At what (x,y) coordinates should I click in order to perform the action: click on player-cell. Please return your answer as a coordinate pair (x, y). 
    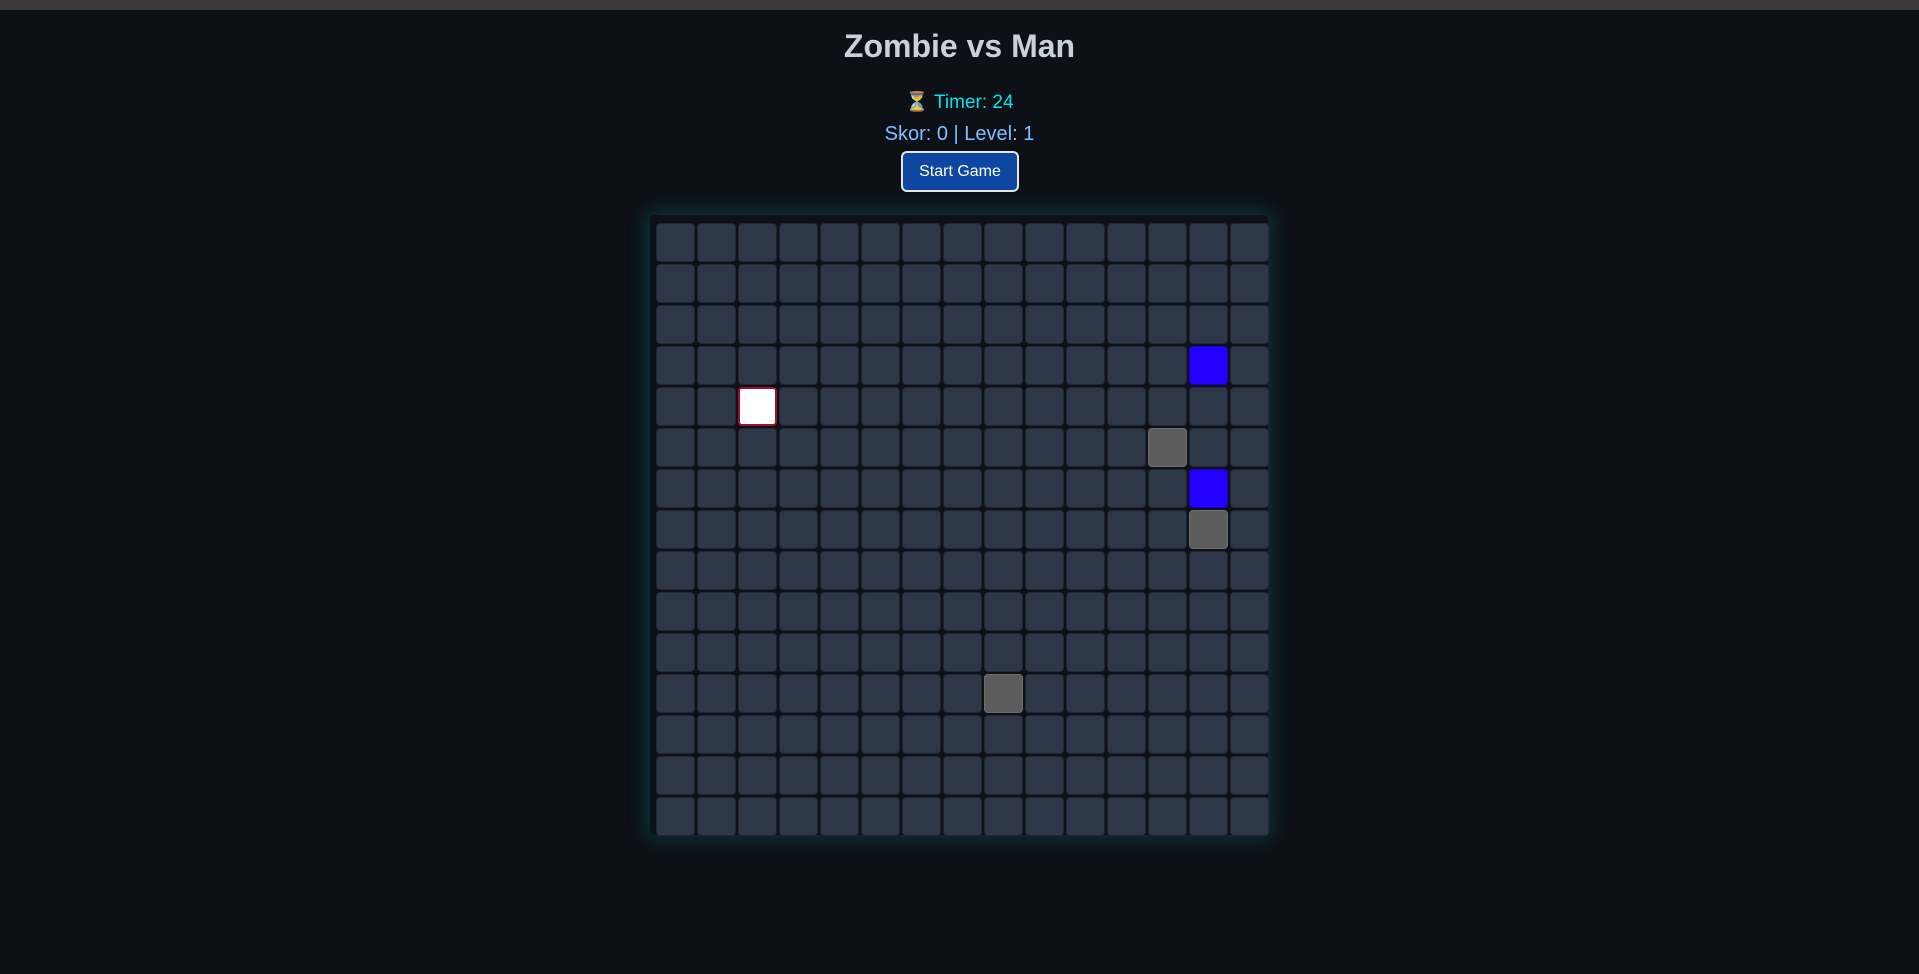
    Looking at the image, I should click on (757, 406).